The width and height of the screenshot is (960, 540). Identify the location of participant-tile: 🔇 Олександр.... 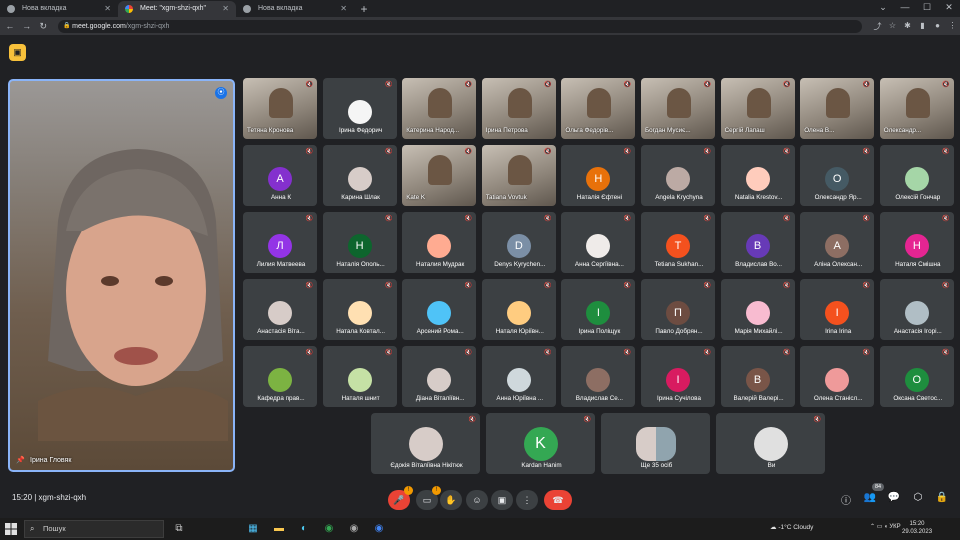
(916, 108).